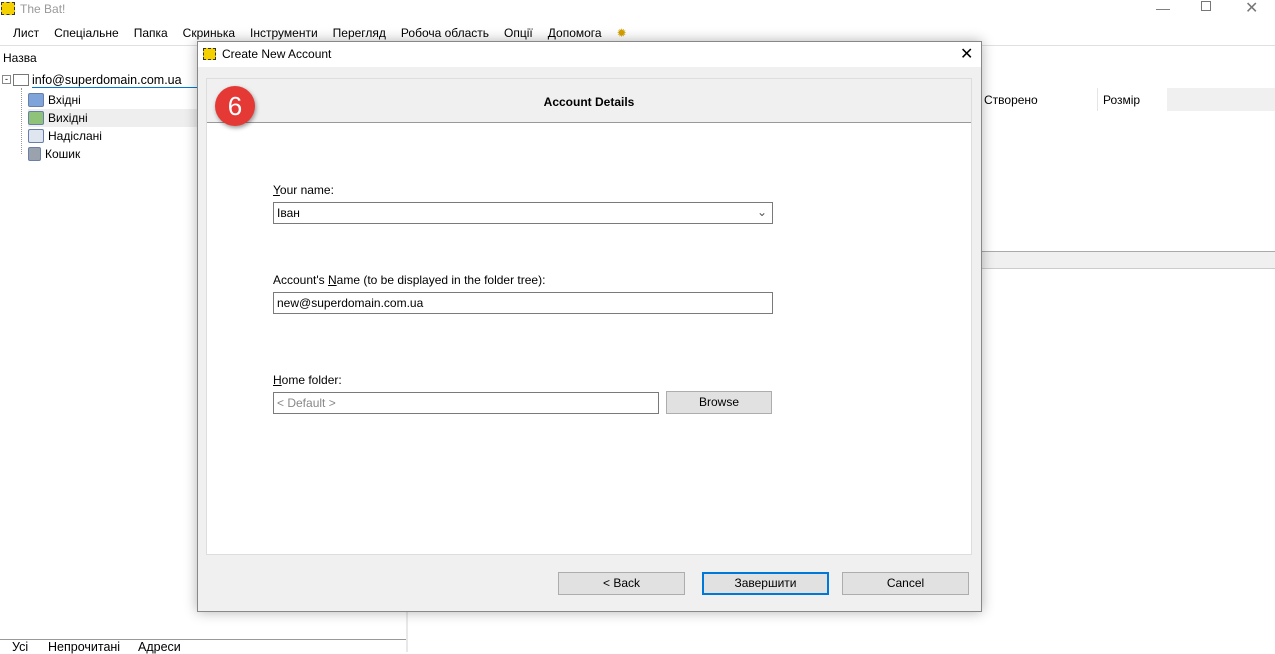 The width and height of the screenshot is (1275, 654). I want to click on column-header-created: Створено, so click(1040, 99).